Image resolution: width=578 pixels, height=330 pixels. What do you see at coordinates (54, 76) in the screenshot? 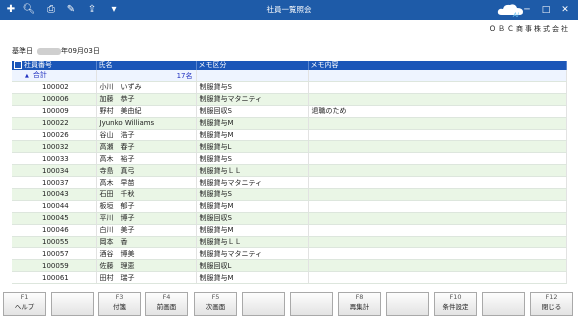
I see `total-label-cell: ▲ 合計` at bounding box center [54, 76].